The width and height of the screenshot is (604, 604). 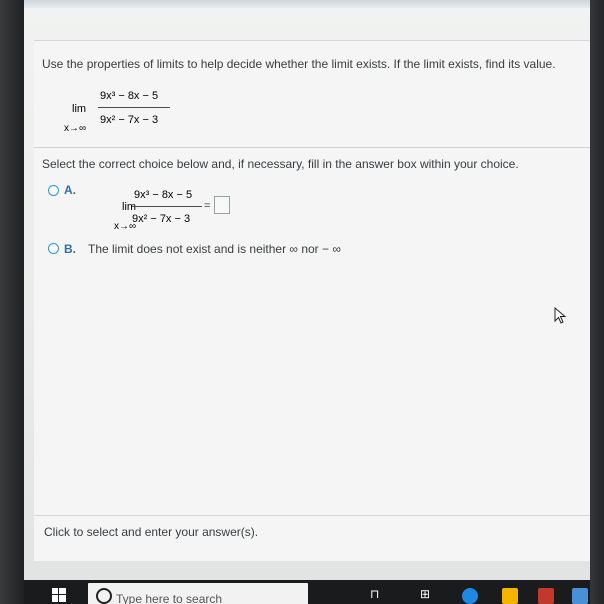 I want to click on divider, so click(x=312, y=147).